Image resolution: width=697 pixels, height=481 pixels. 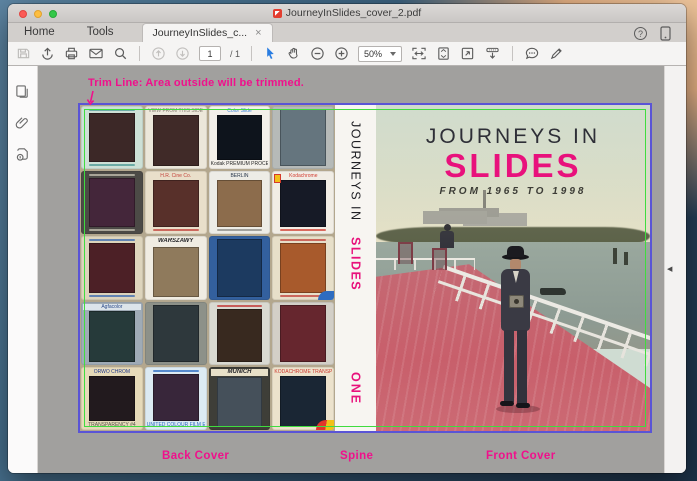 I want to click on slide-thumbnail: UNITED COLOUR FILM EST., so click(x=175, y=398).